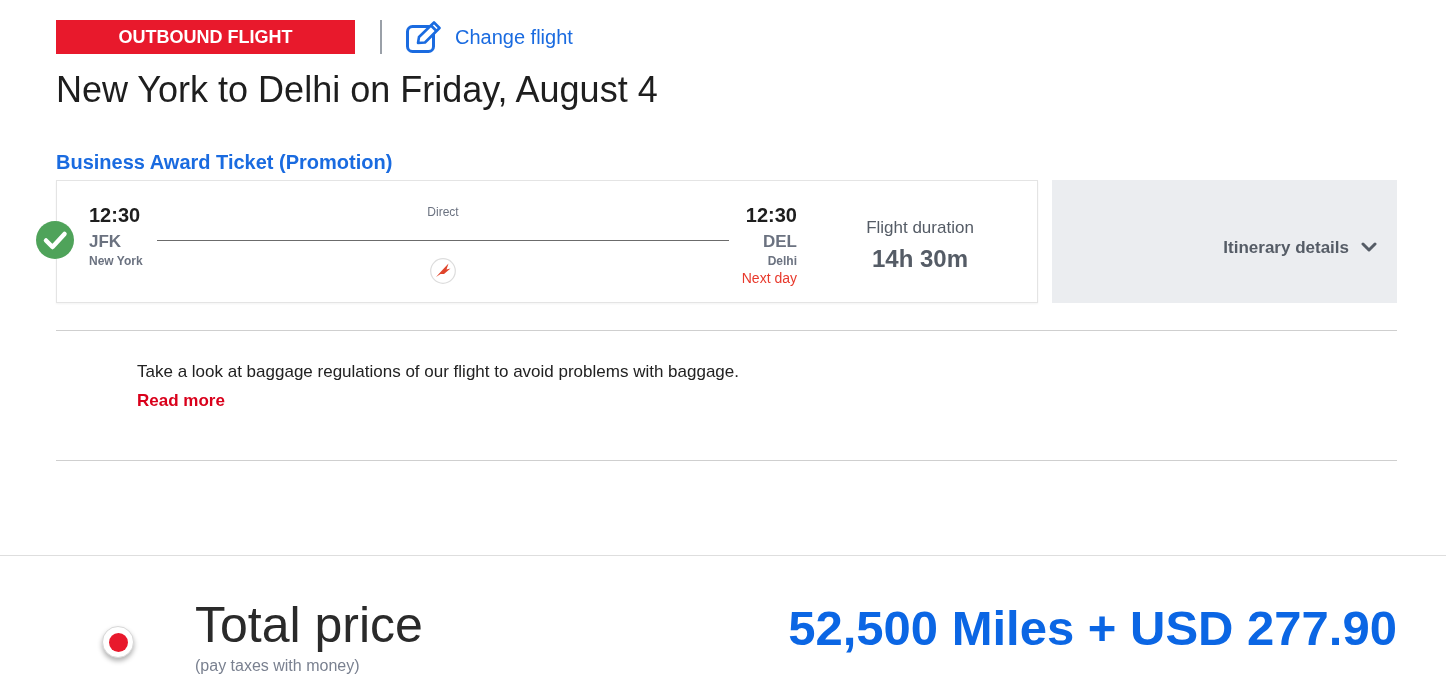  What do you see at coordinates (1092, 628) in the screenshot?
I see `total-price-amount: 52,500 Miles + USD 277.90` at bounding box center [1092, 628].